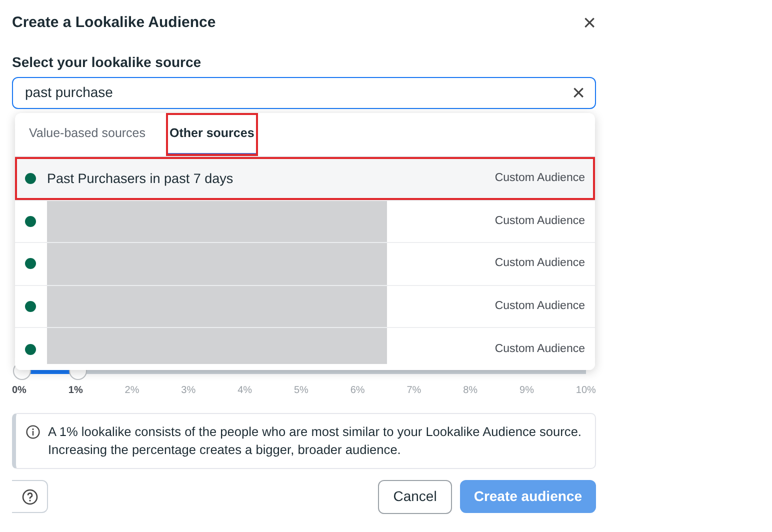  What do you see at coordinates (245, 391) in the screenshot?
I see `tick-label: 4%` at bounding box center [245, 391].